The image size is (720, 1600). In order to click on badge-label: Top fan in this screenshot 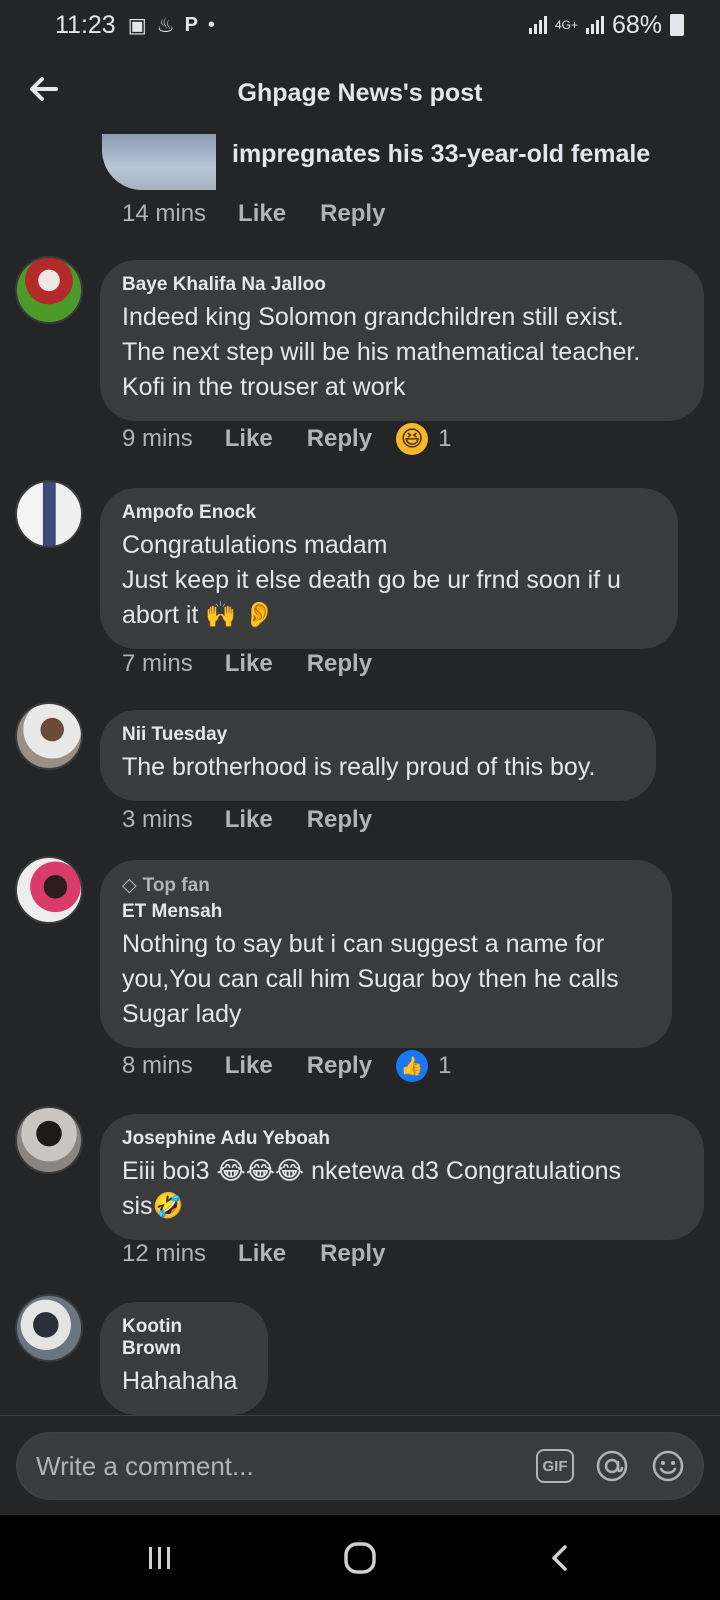, I will do `click(176, 885)`.